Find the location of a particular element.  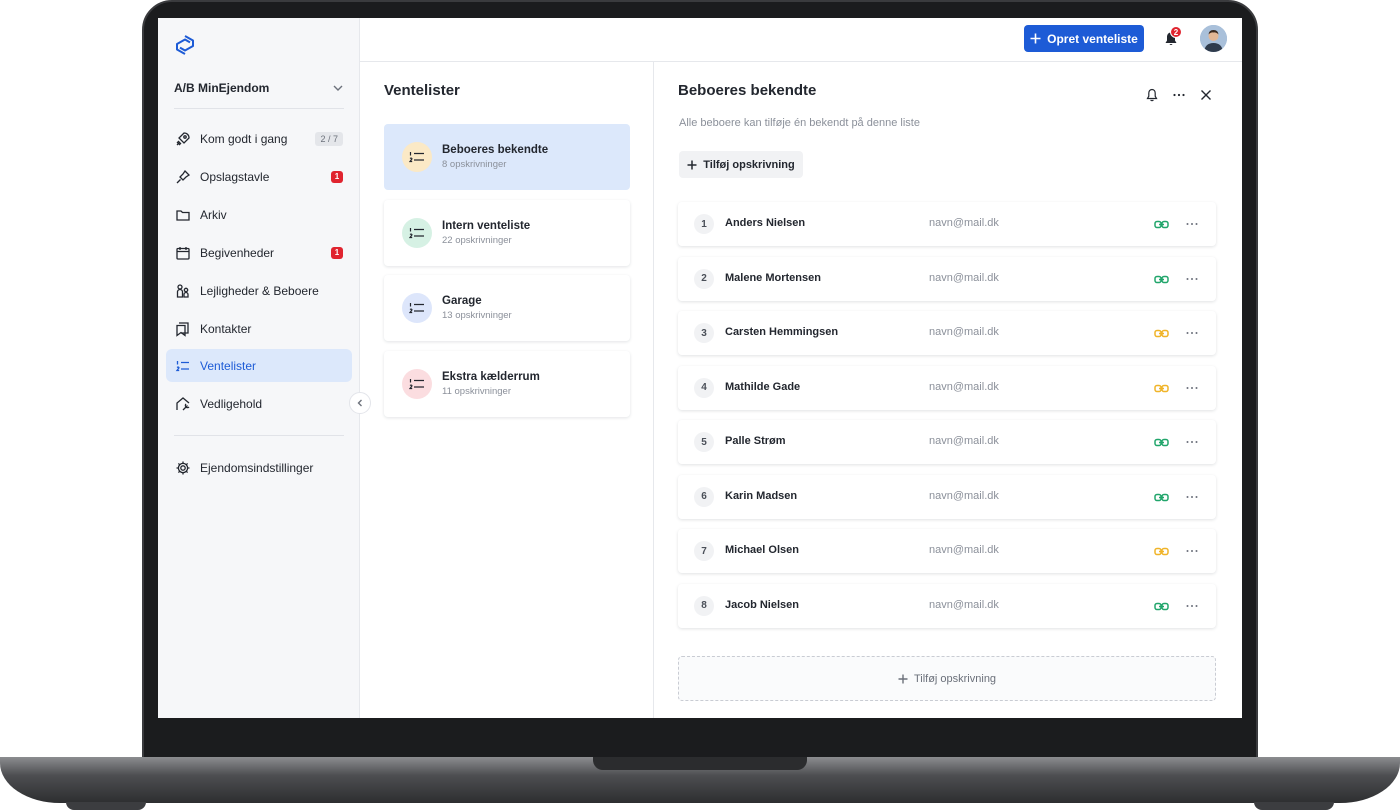

waitlist-count: 8 opskrivninger is located at coordinates (474, 164).